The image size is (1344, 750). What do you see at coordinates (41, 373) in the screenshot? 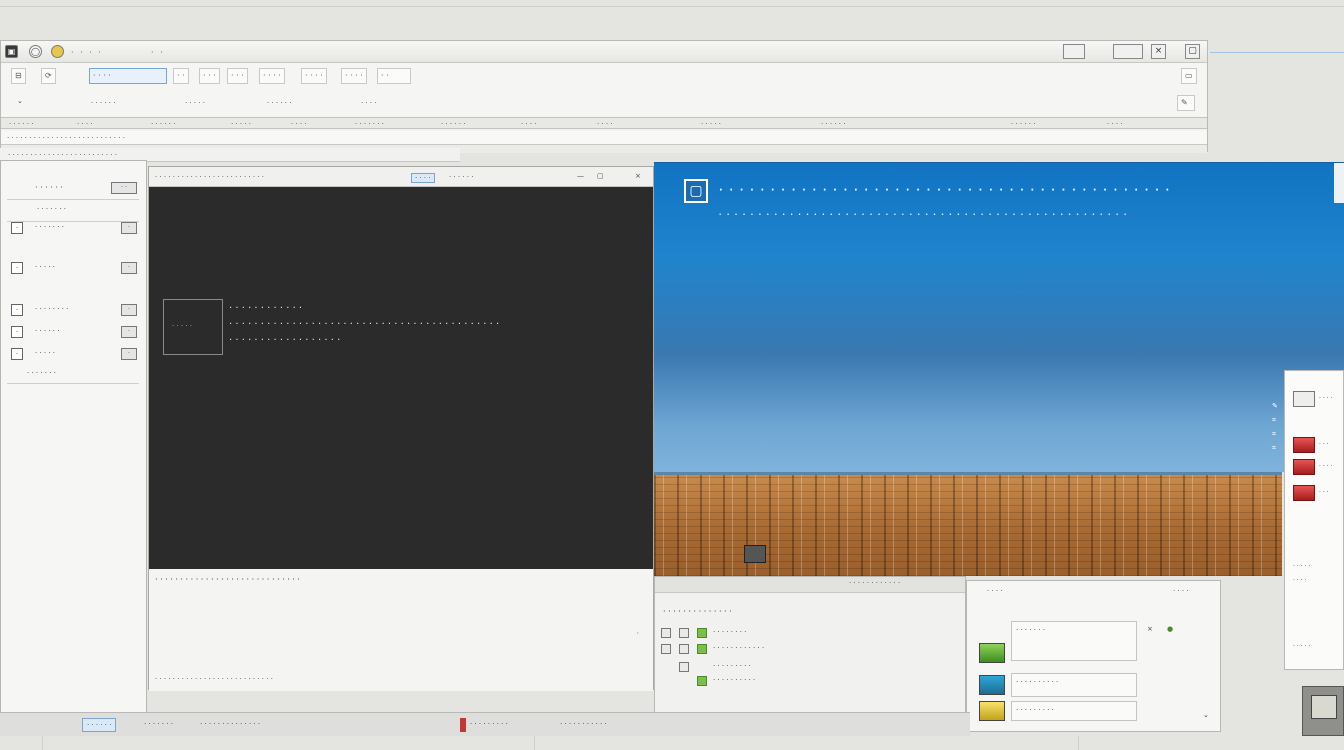
I see `left-panel-footer-label: · · · · · · ·` at bounding box center [41, 373].